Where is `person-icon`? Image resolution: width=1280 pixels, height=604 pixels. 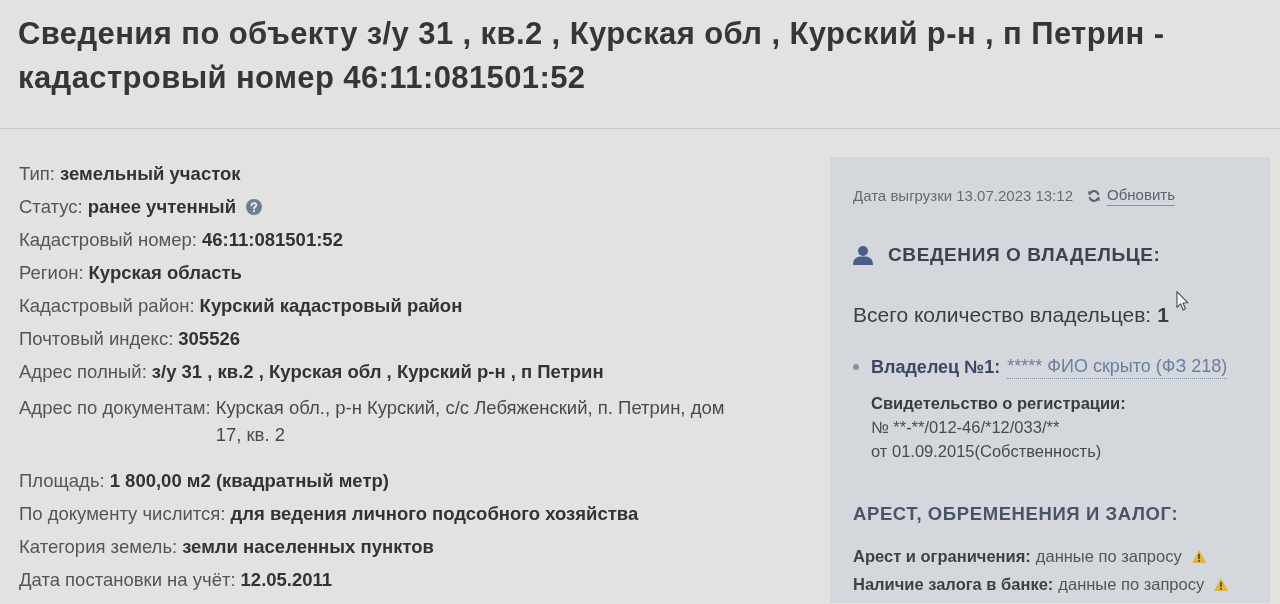 person-icon is located at coordinates (863, 255).